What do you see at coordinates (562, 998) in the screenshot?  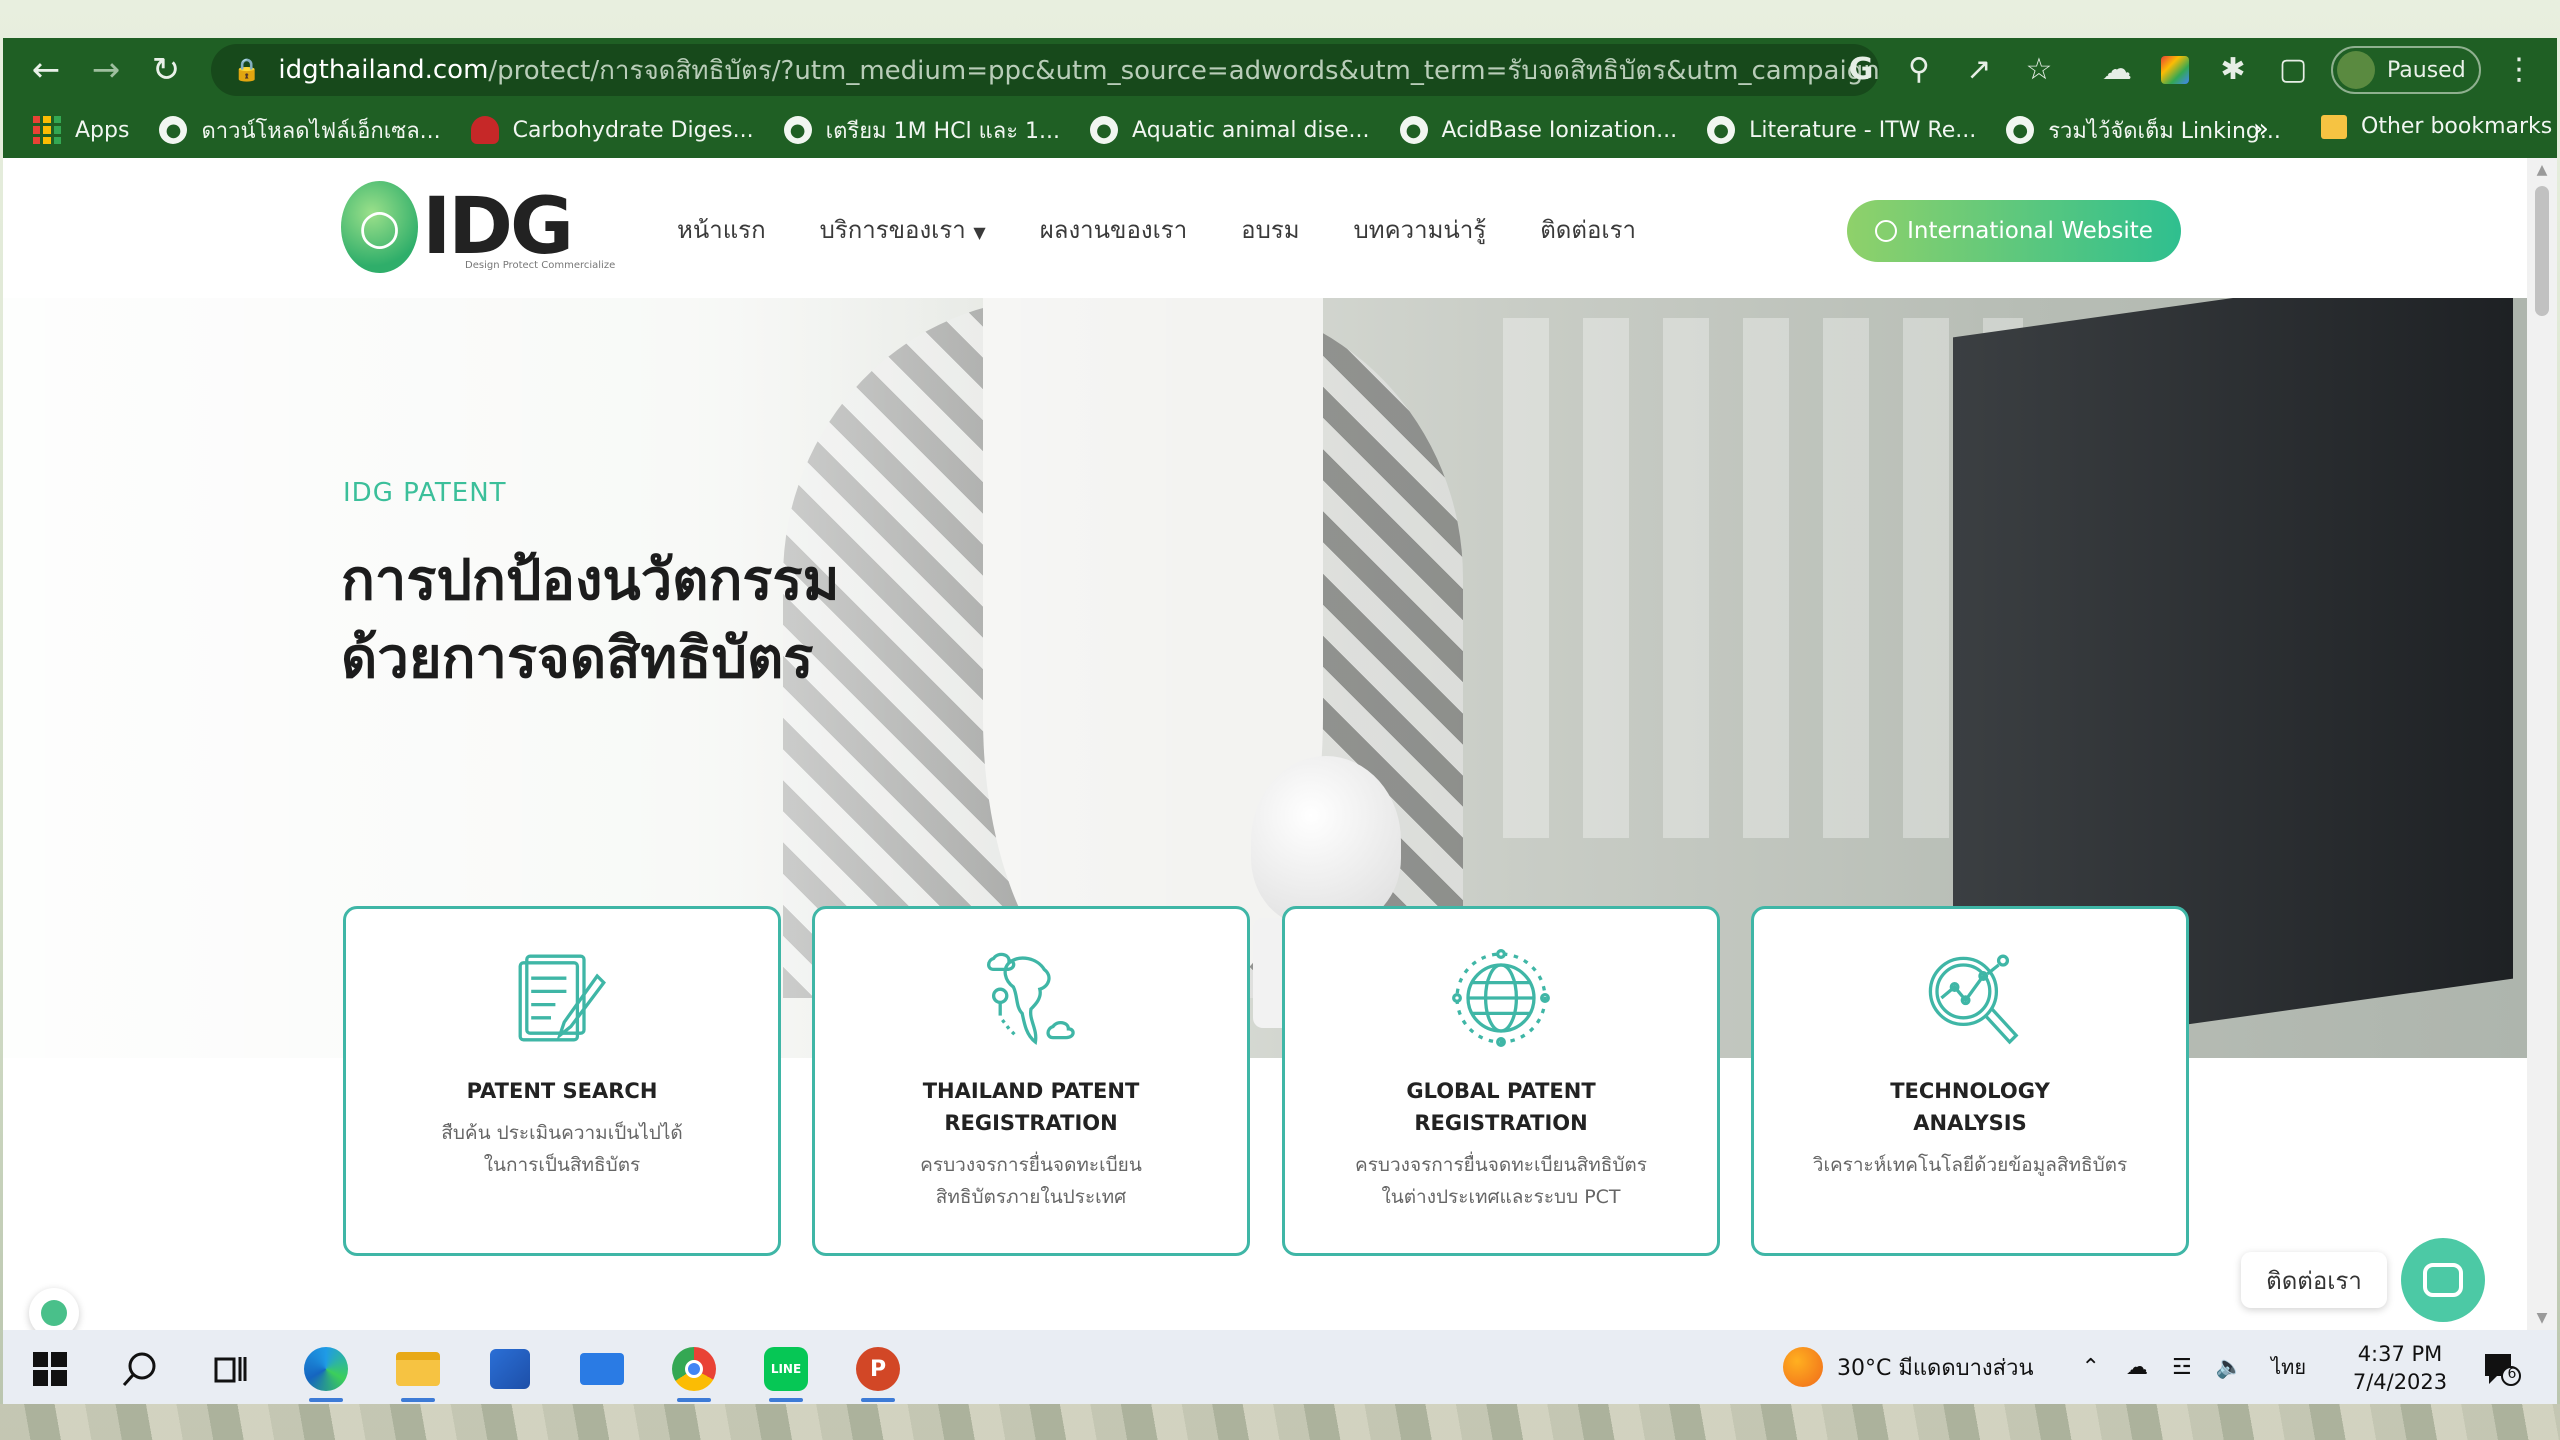 I see `document-pen-icon` at bounding box center [562, 998].